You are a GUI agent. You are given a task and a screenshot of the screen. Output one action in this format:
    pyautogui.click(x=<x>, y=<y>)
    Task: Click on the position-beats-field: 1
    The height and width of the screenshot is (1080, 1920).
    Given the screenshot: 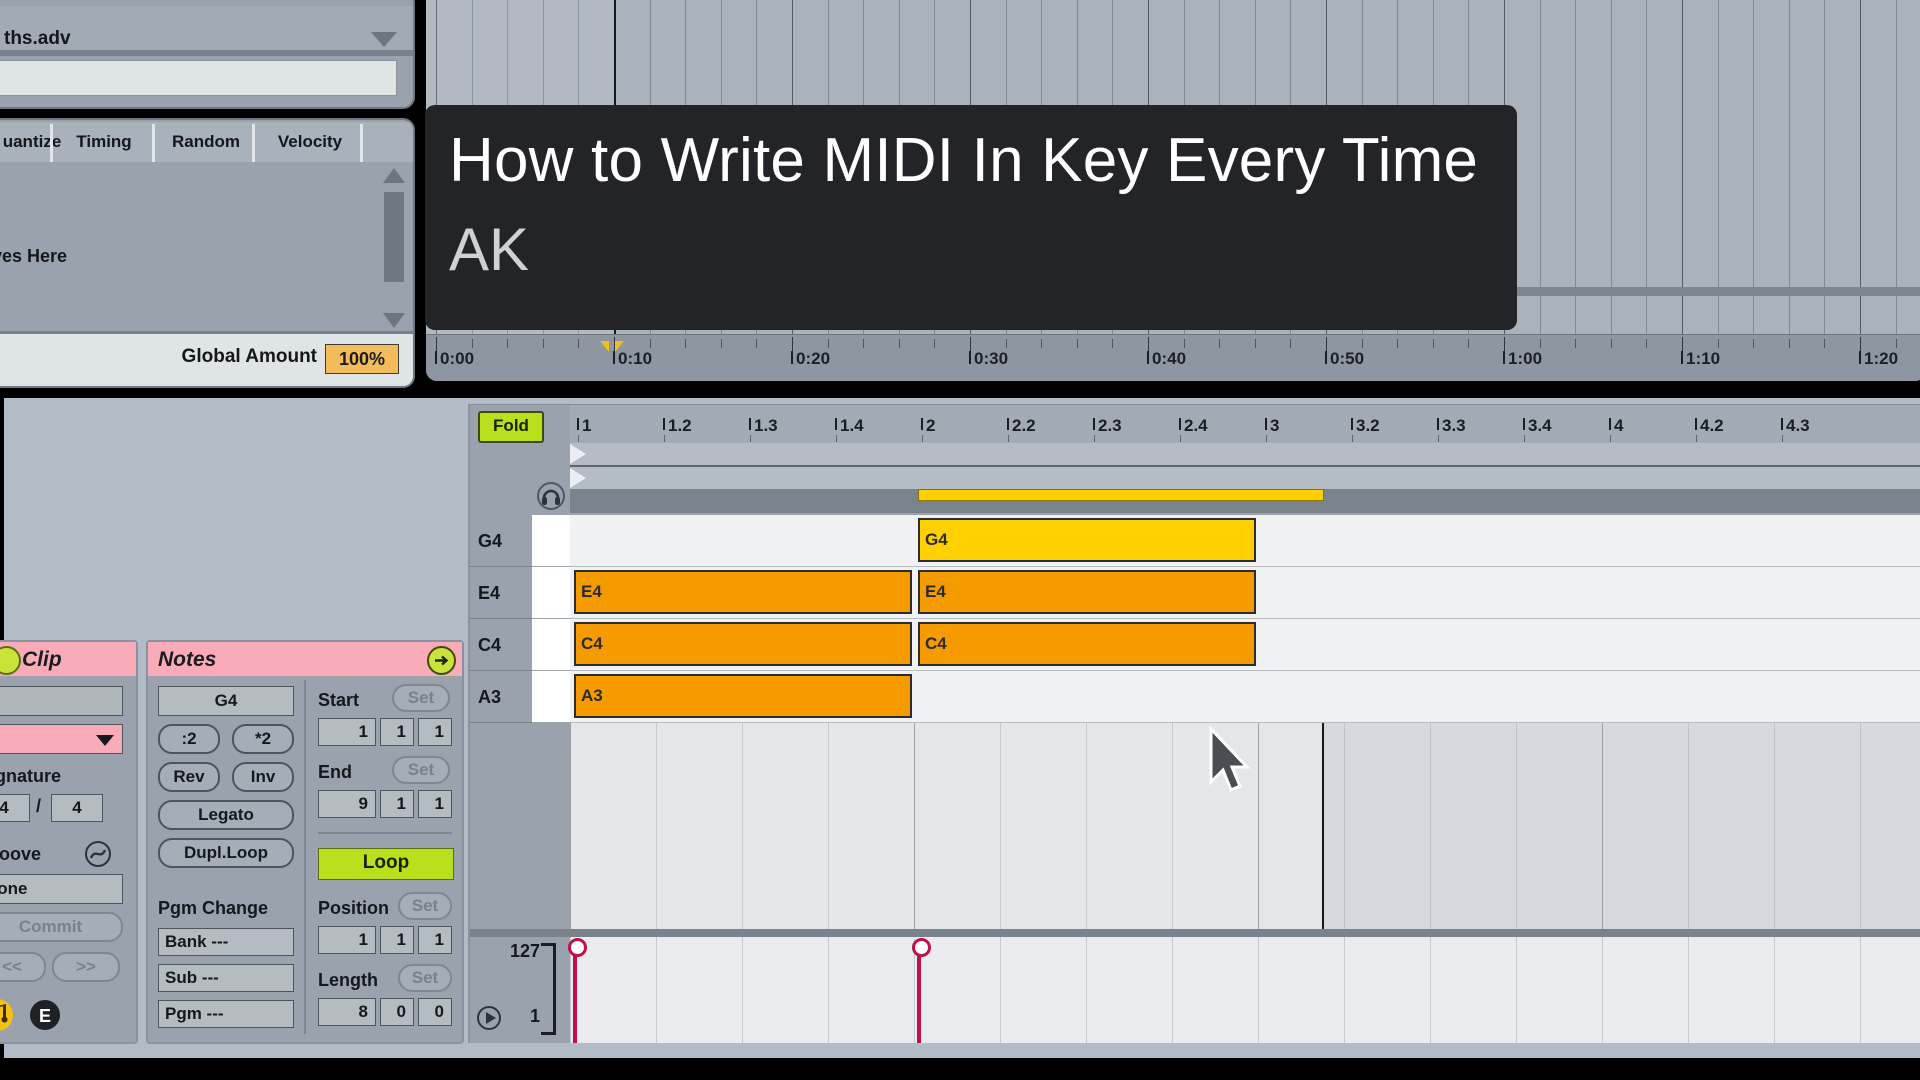 What is the action you would take?
    pyautogui.click(x=397, y=940)
    